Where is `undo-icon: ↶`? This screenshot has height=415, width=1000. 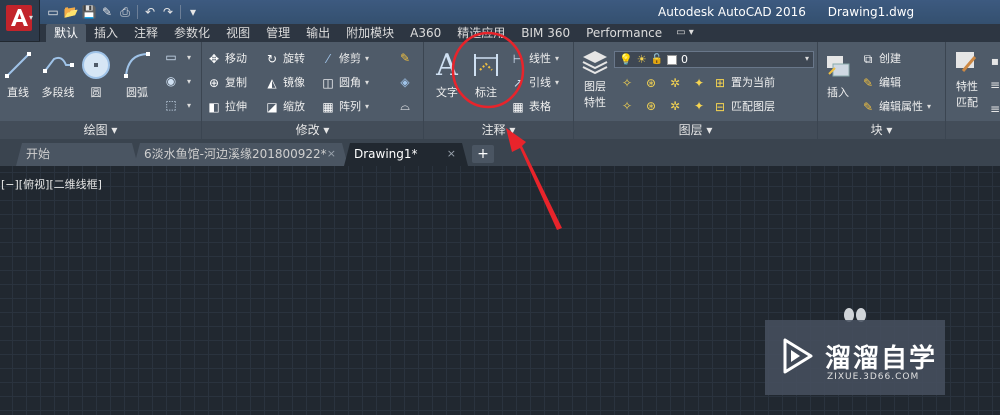
undo-icon: ↶ is located at coordinates (150, 12).